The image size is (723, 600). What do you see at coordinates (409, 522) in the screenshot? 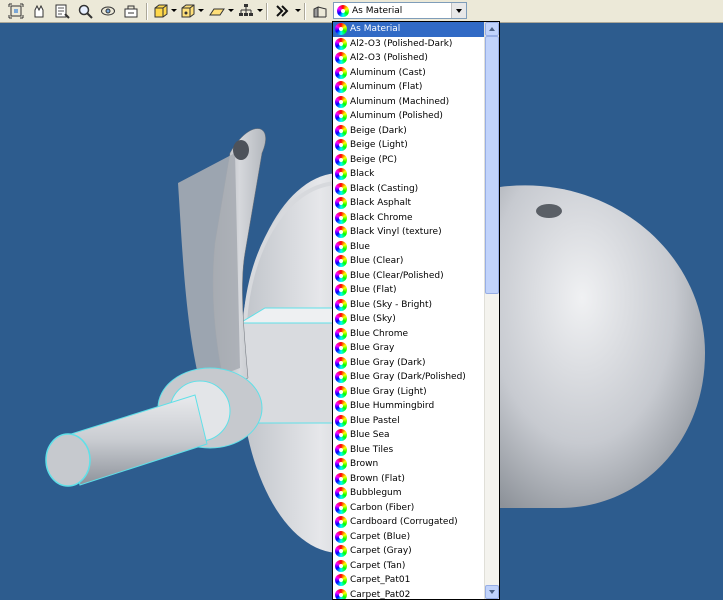
I see `dropdown-item: Cardboard (Corrugated)` at bounding box center [409, 522].